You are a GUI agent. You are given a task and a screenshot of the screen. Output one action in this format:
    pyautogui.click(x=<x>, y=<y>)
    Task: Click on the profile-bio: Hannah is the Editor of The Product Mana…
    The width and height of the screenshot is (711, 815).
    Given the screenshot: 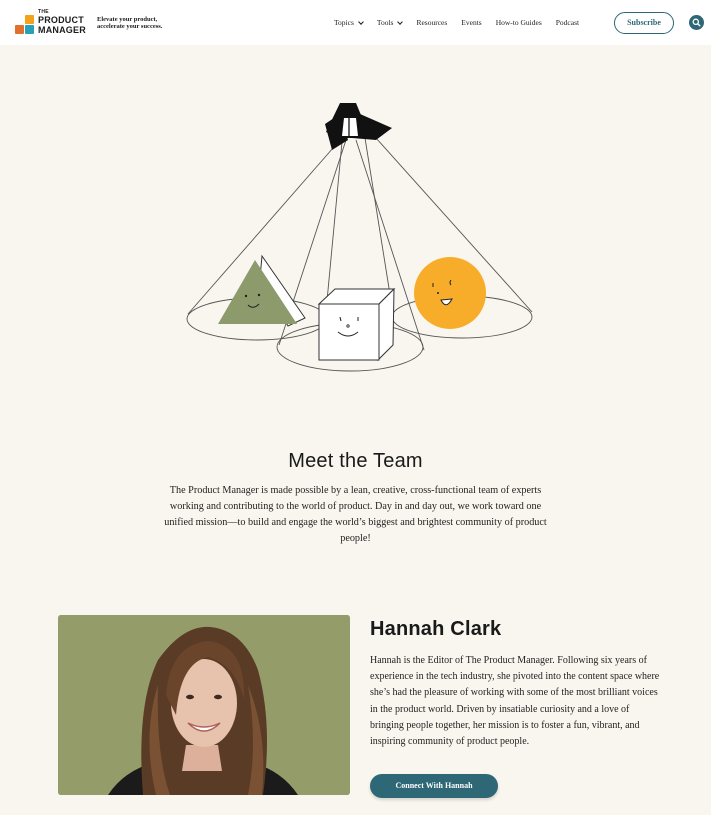 What is the action you would take?
    pyautogui.click(x=515, y=701)
    